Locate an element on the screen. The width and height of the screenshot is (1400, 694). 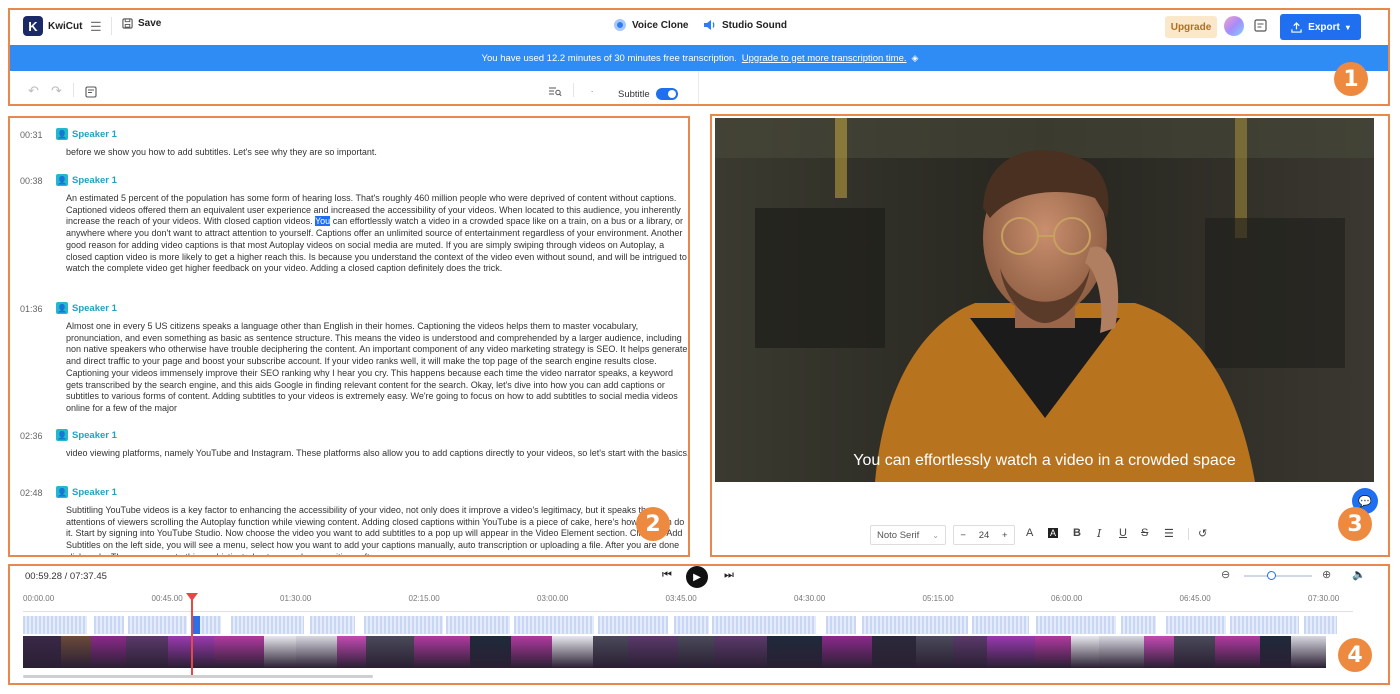
background-color-icon: A is located at coordinates (1053, 533).